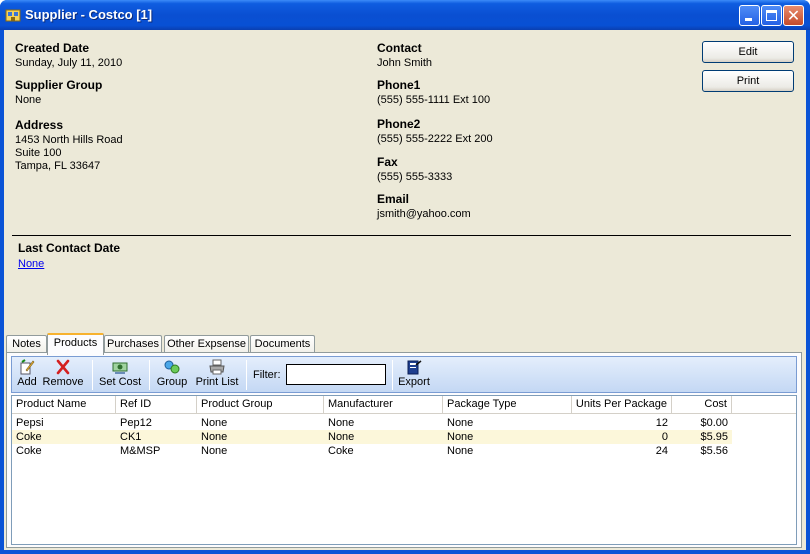 This screenshot has width=810, height=554. What do you see at coordinates (59, 85) in the screenshot?
I see `supplier-group-label: Supplier Group` at bounding box center [59, 85].